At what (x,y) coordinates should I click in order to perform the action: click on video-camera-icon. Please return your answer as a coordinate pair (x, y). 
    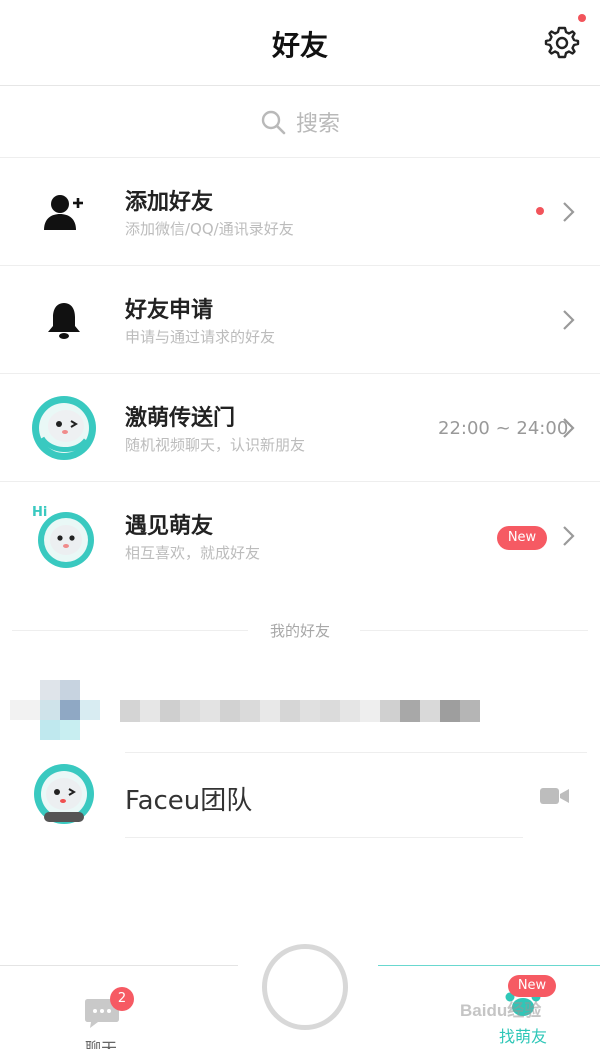
    Looking at the image, I should click on (555, 796).